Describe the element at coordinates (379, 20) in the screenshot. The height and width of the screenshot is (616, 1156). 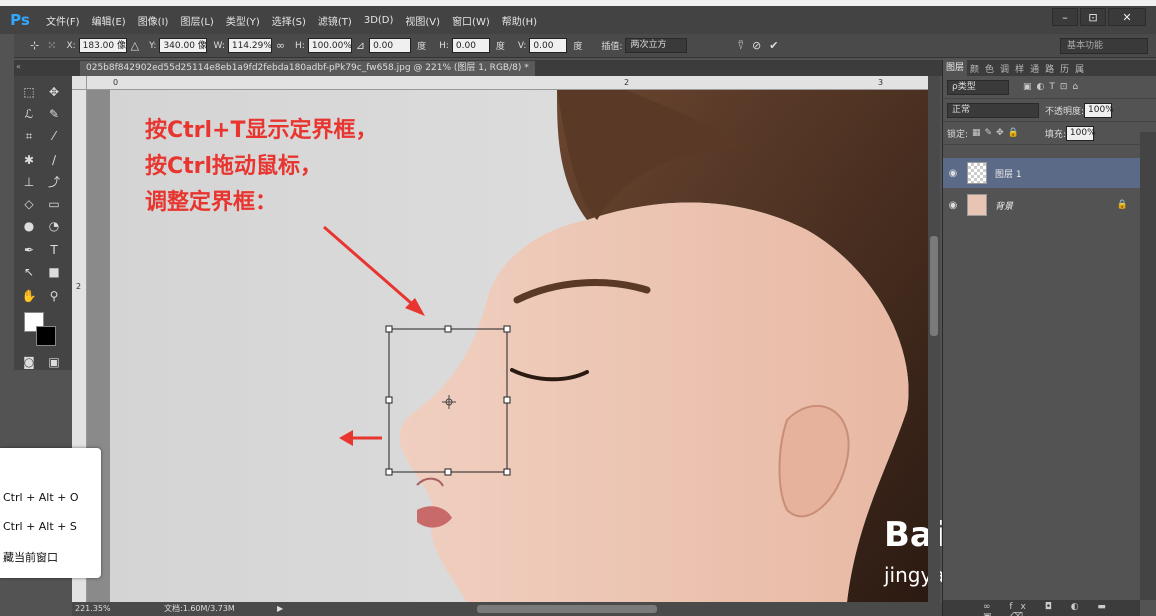
I see `menu-3d: 3D(D)` at that location.